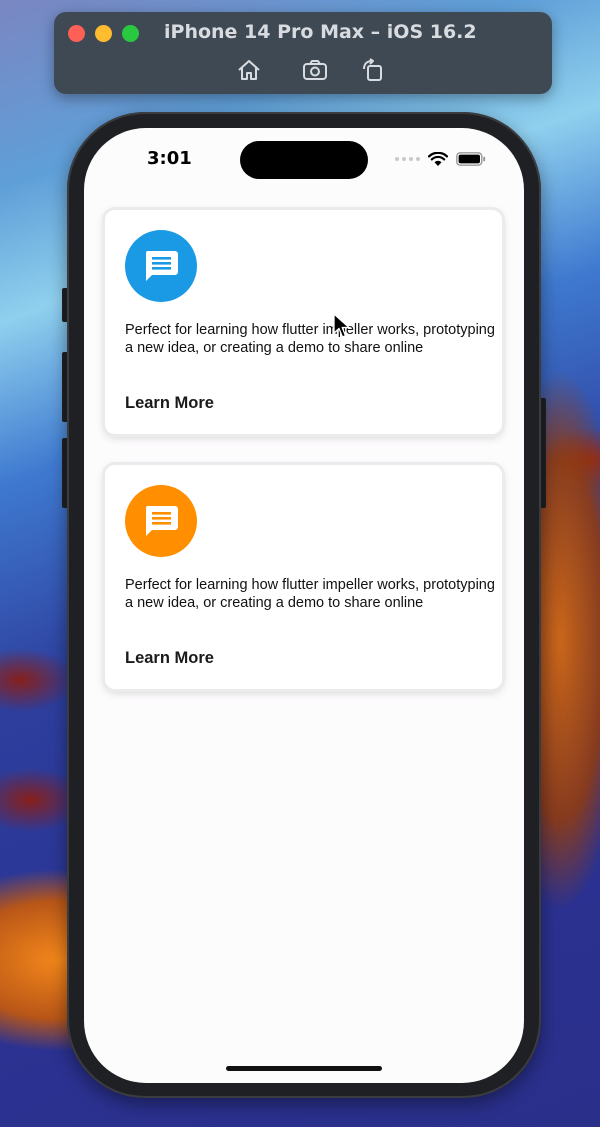 The height and width of the screenshot is (1127, 600). I want to click on mouse-cursor-icon, so click(341, 325).